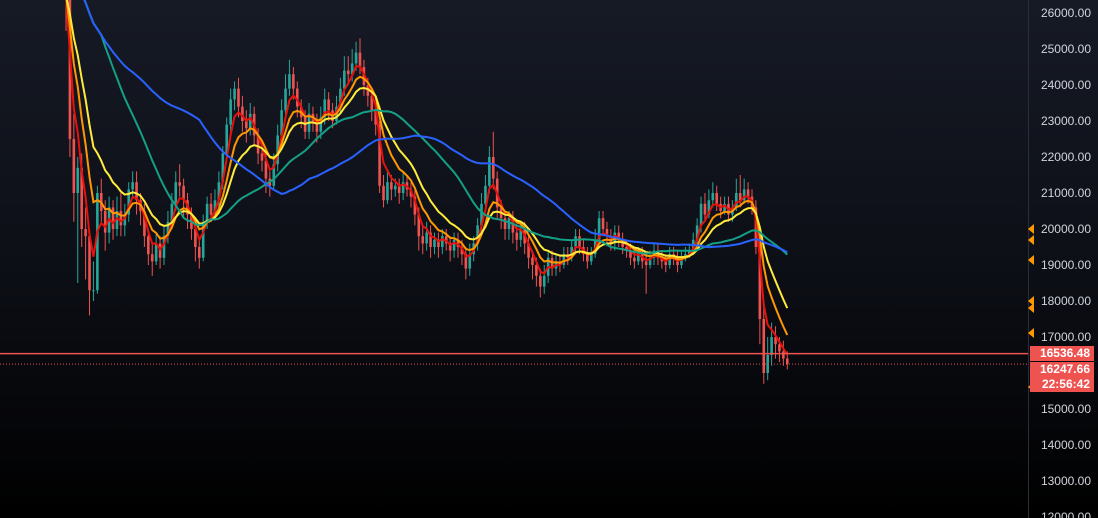 The image size is (1098, 518). Describe the element at coordinates (1065, 445) in the screenshot. I see `y-tick-label: 14000.00` at that location.